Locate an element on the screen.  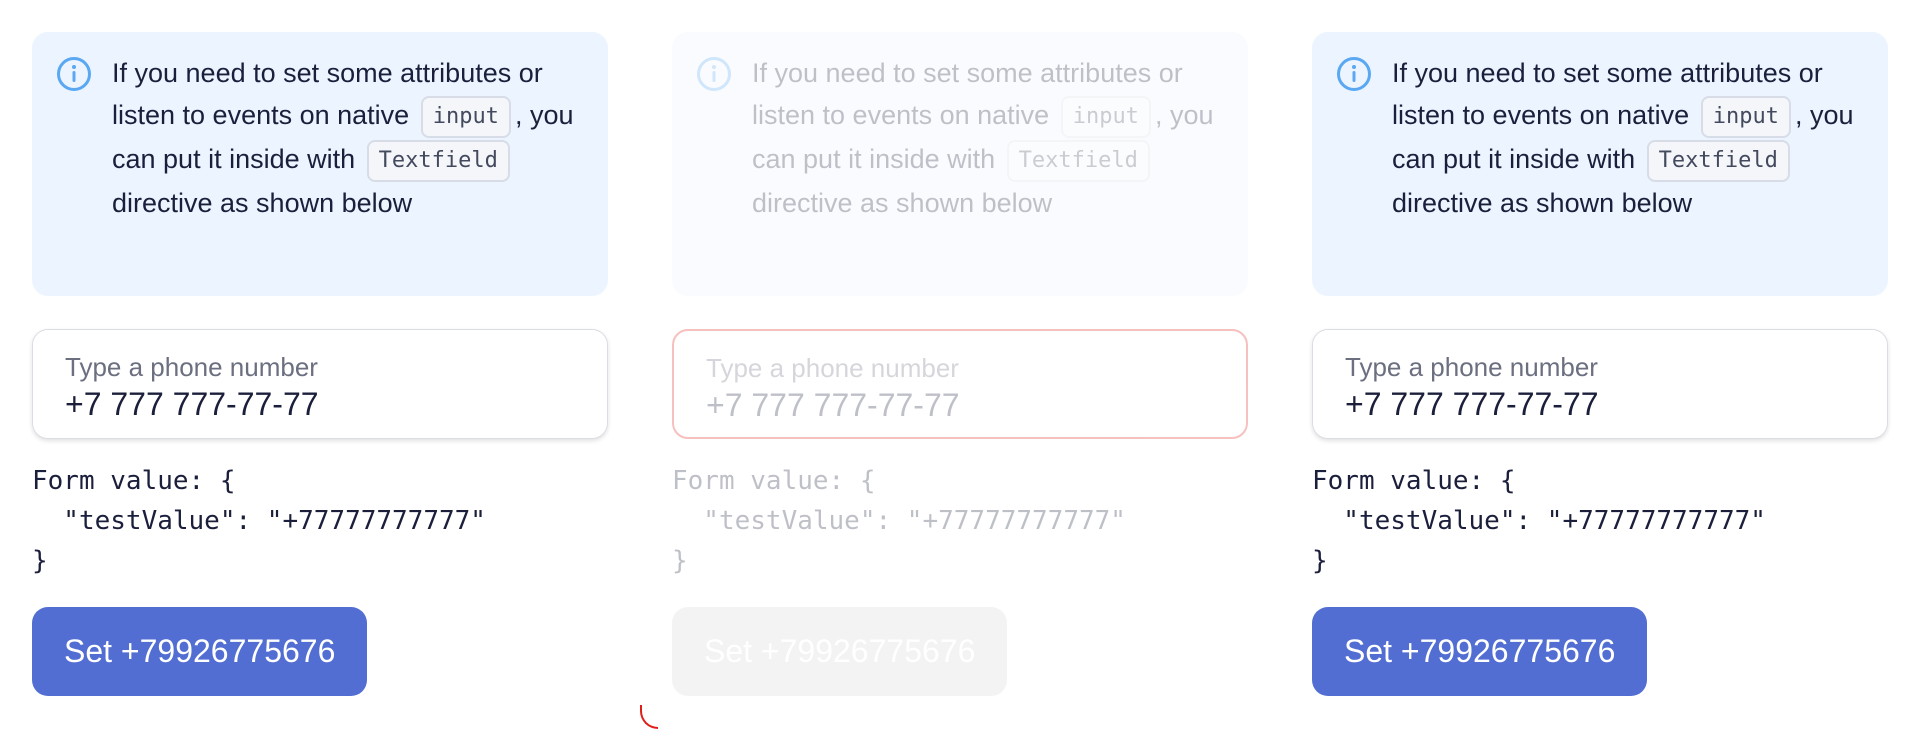
phone-textfield-disabled-invalid: Type a phone number is located at coordinates (960, 384).